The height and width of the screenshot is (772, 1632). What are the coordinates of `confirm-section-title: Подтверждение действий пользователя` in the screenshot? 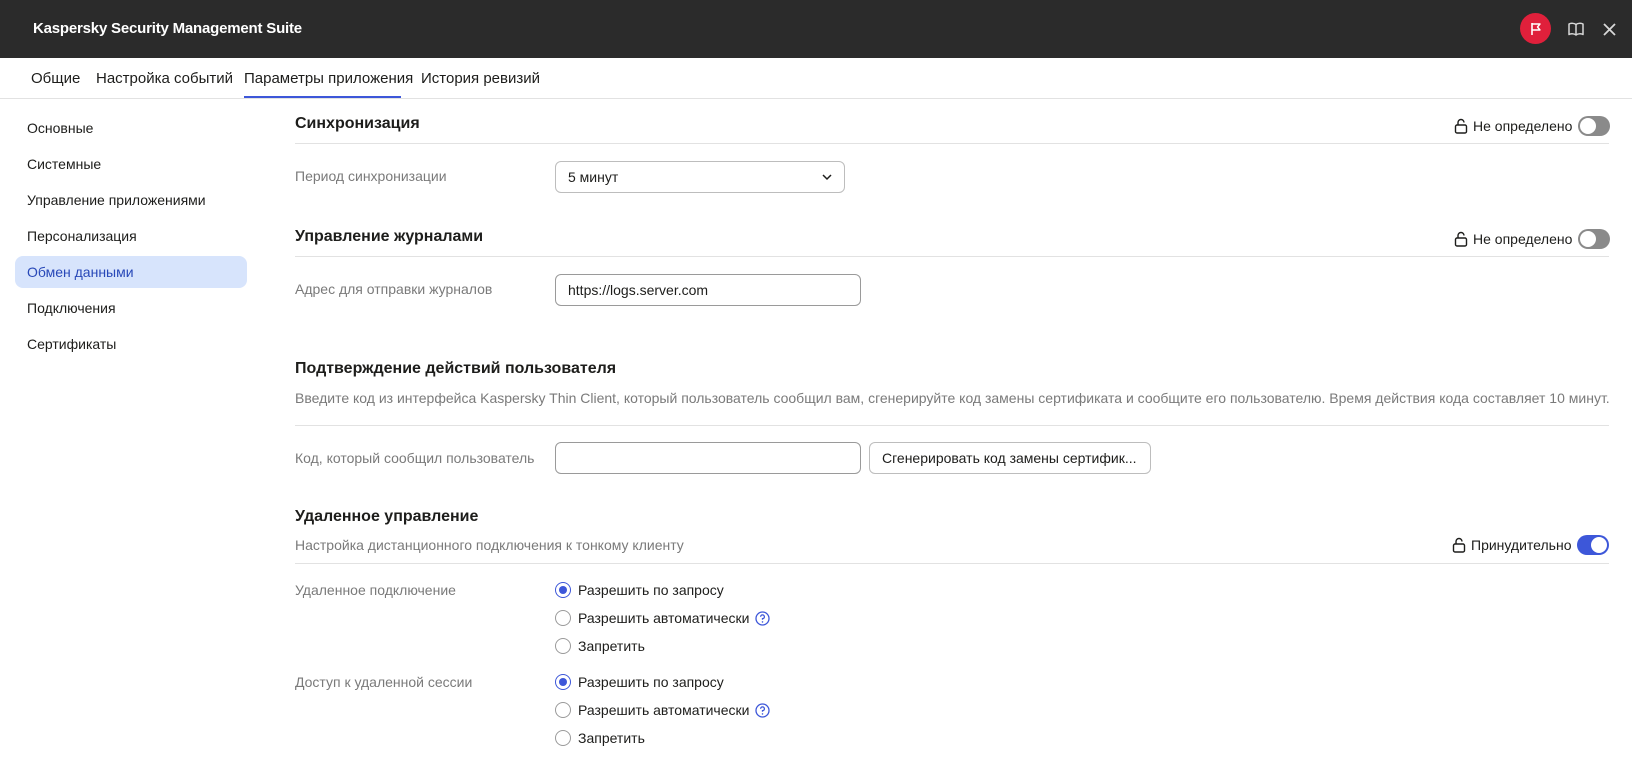 It's located at (456, 368).